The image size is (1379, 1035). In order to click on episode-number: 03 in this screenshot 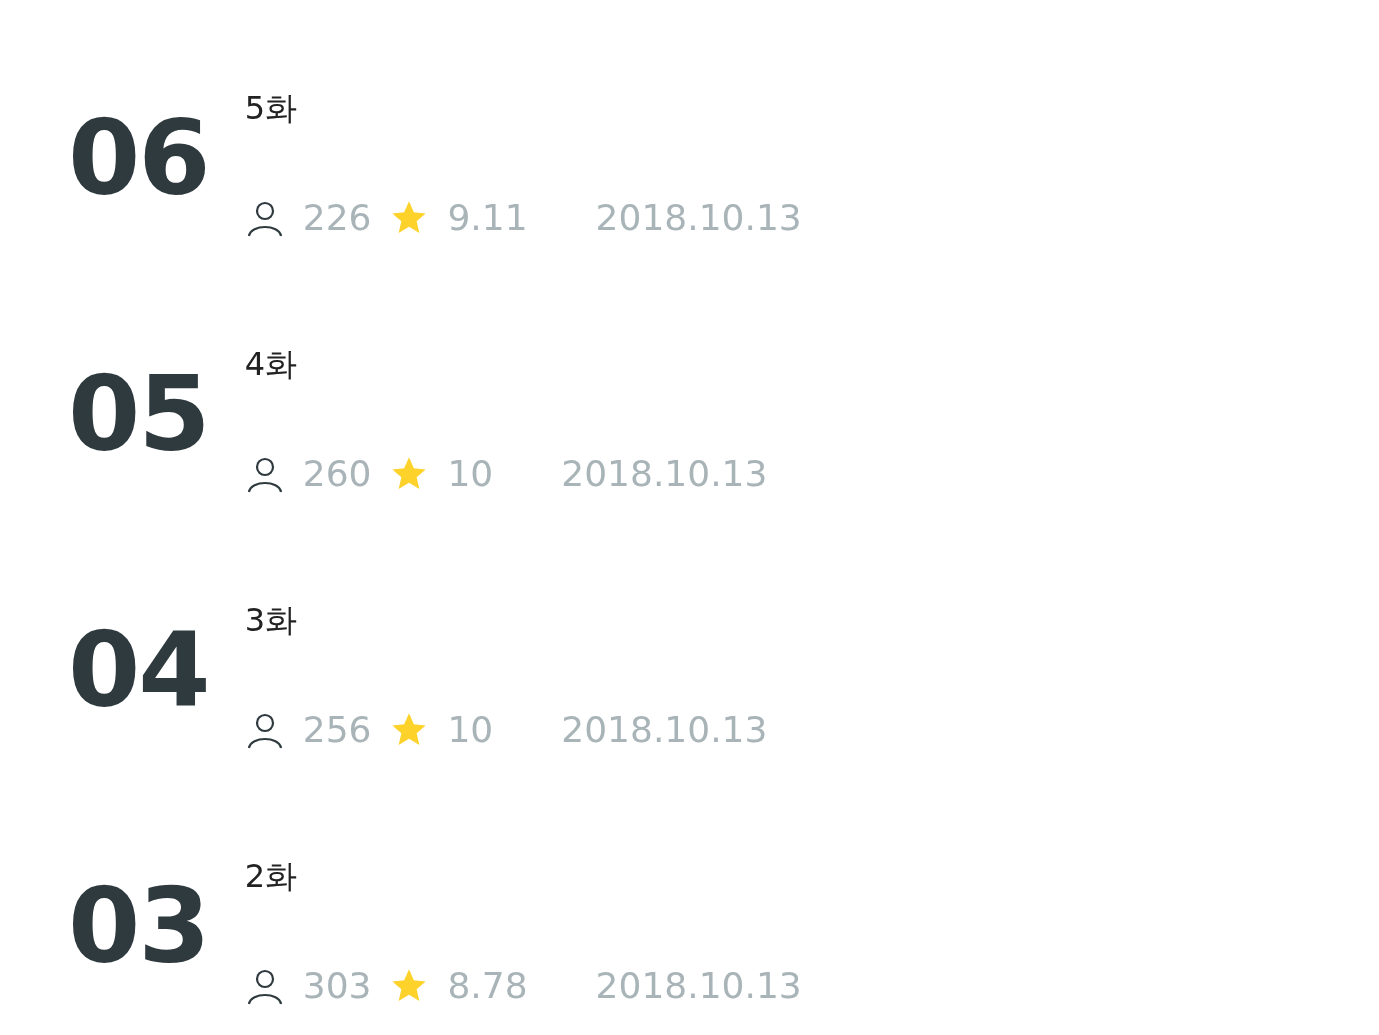, I will do `click(138, 926)`.